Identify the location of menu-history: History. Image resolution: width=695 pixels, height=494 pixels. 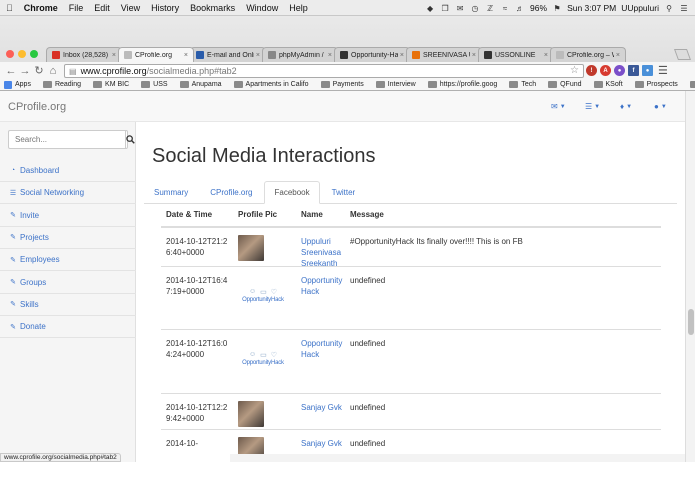
(165, 8).